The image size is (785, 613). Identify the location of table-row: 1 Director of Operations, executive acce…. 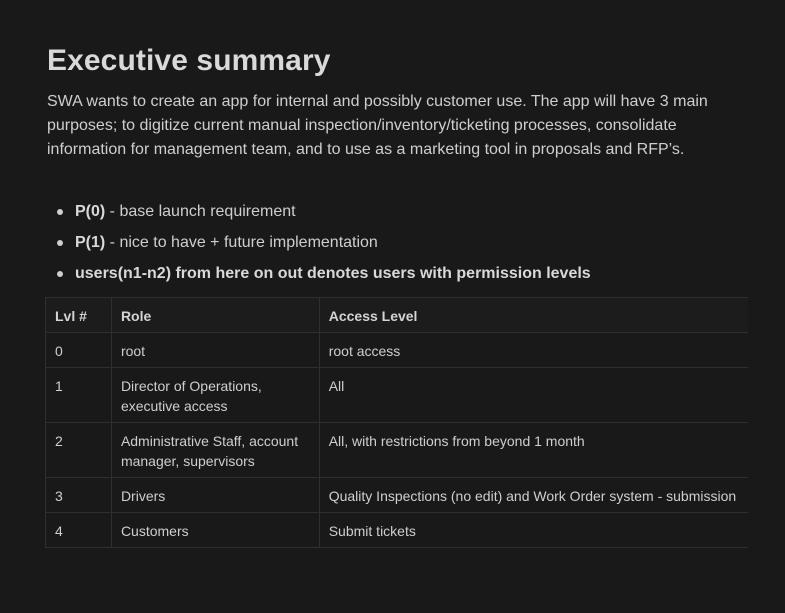
(396, 395).